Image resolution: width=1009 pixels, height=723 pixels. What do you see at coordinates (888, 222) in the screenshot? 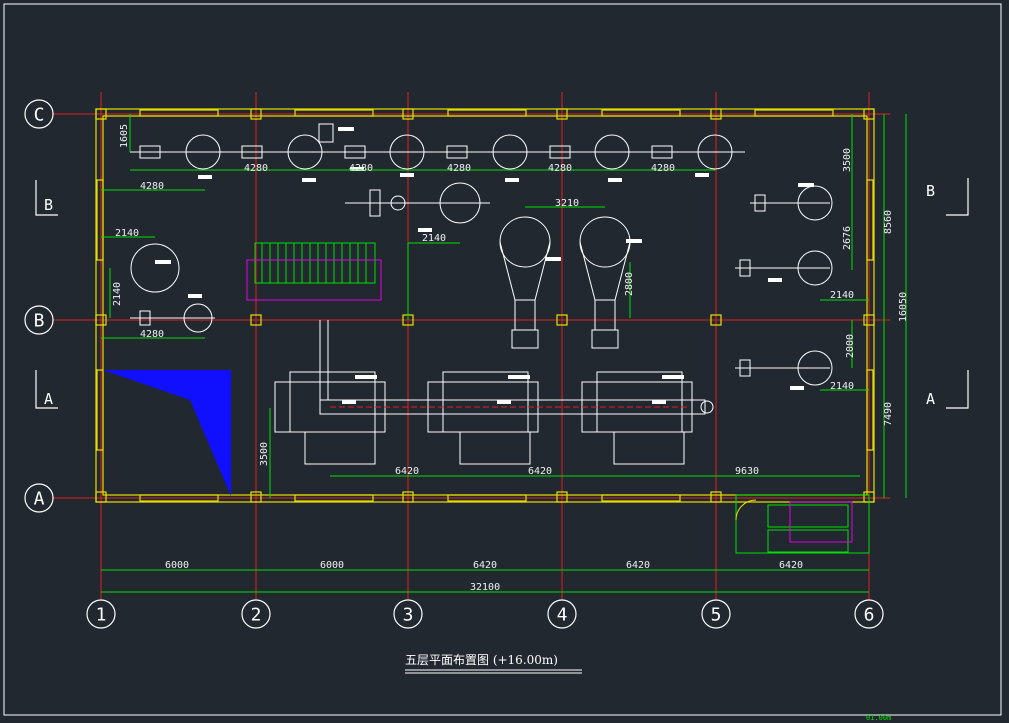
I see `dim-8560: 8560` at bounding box center [888, 222].